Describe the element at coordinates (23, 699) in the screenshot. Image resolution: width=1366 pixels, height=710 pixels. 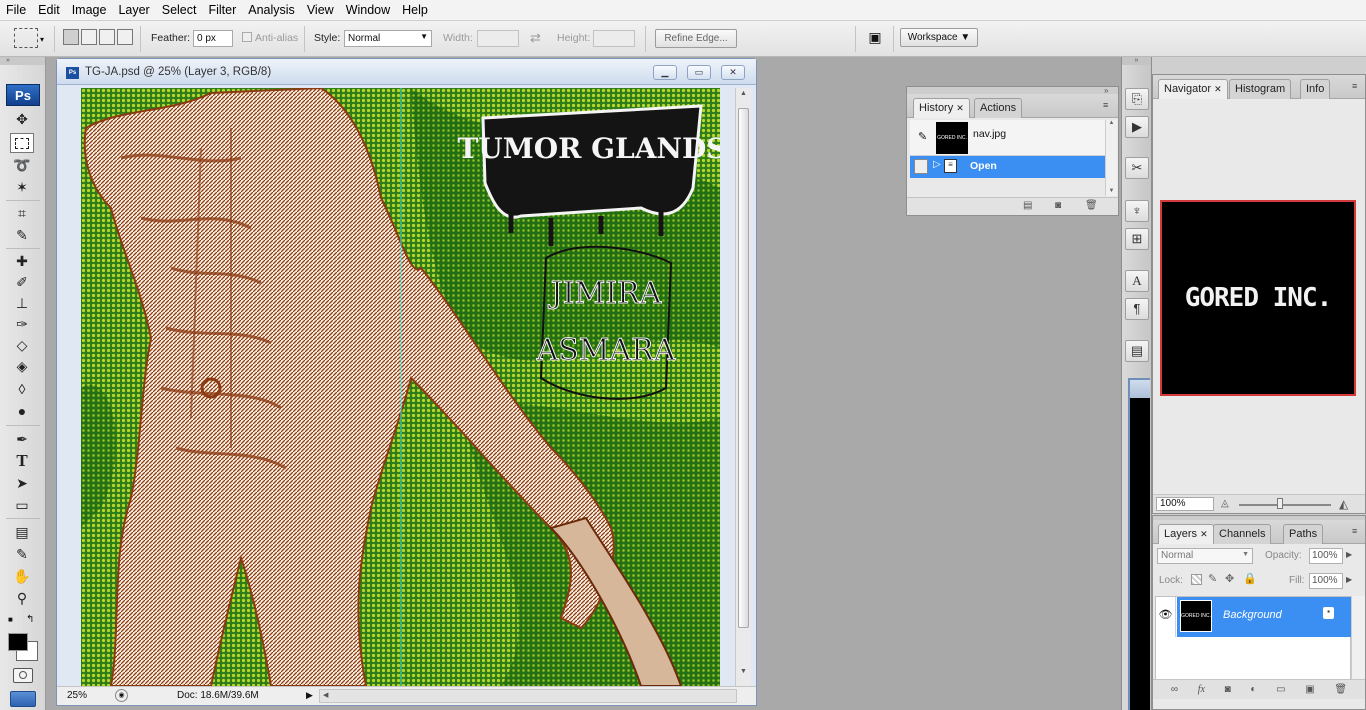
I see `screen-mode-icon` at that location.